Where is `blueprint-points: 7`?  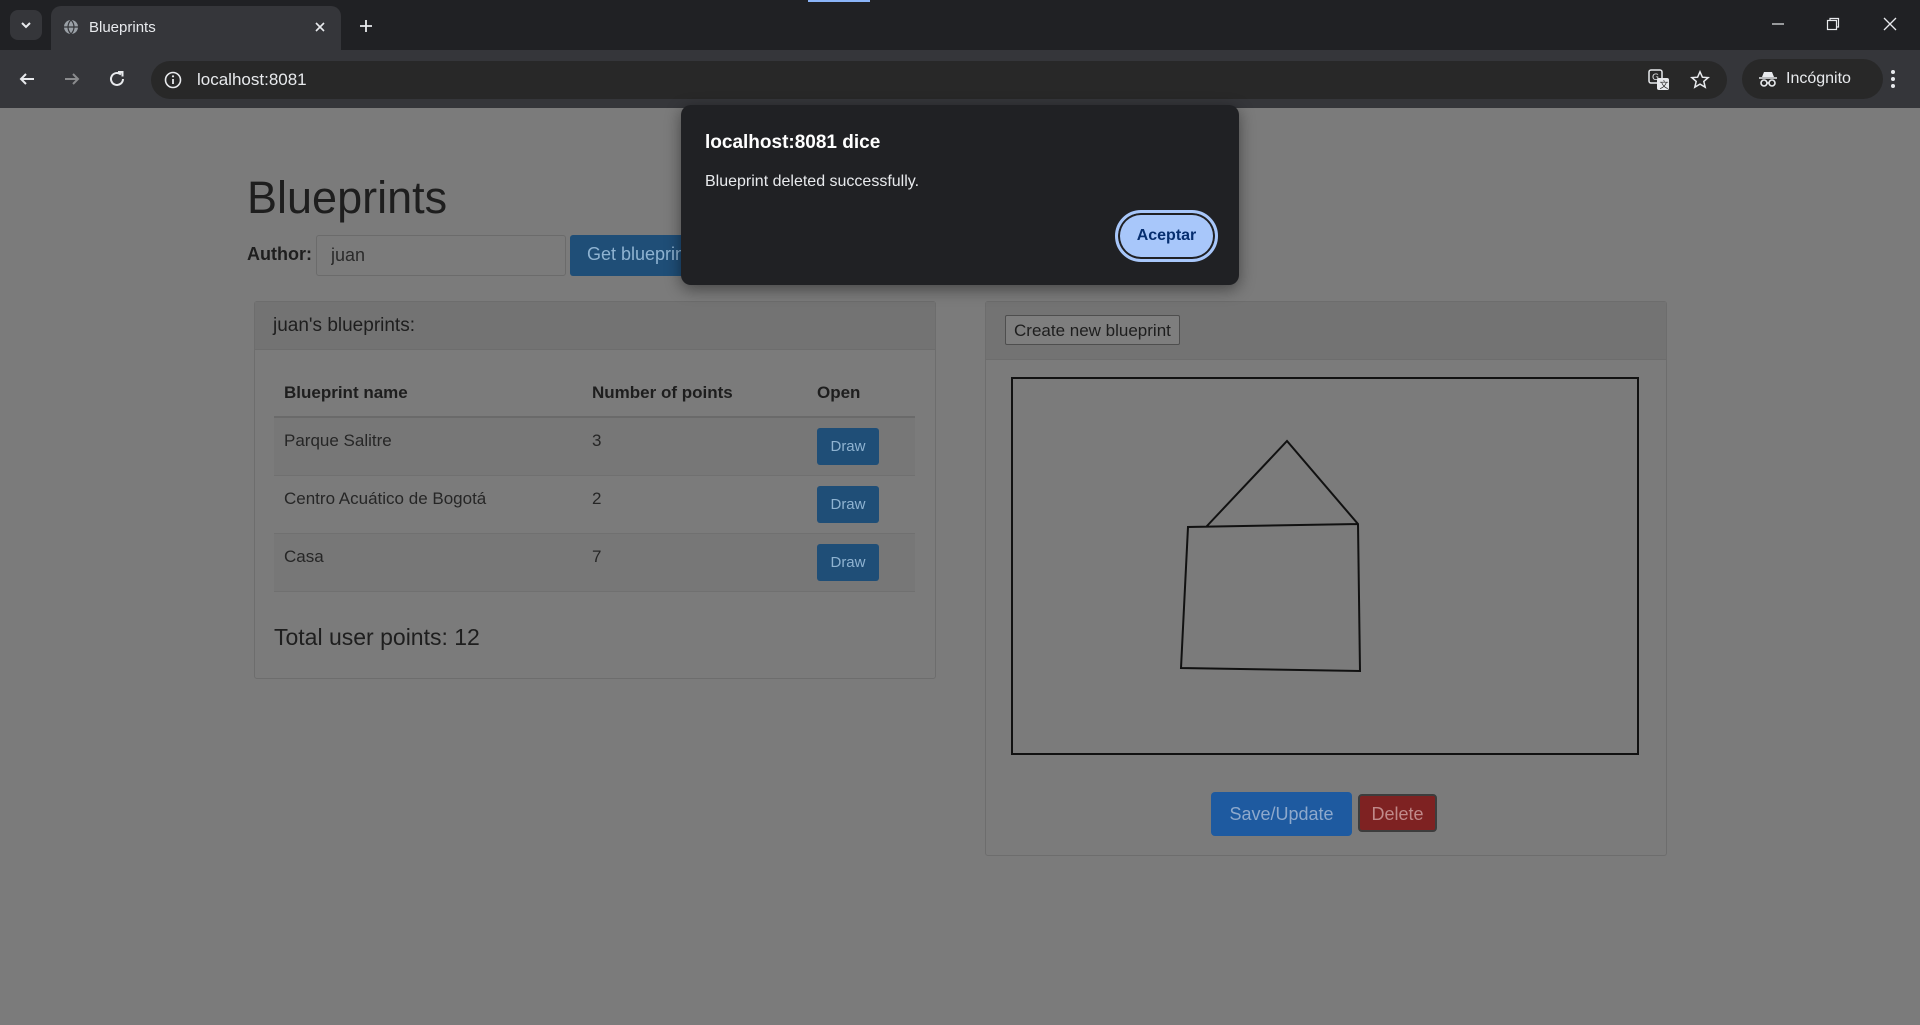 blueprint-points: 7 is located at coordinates (597, 556).